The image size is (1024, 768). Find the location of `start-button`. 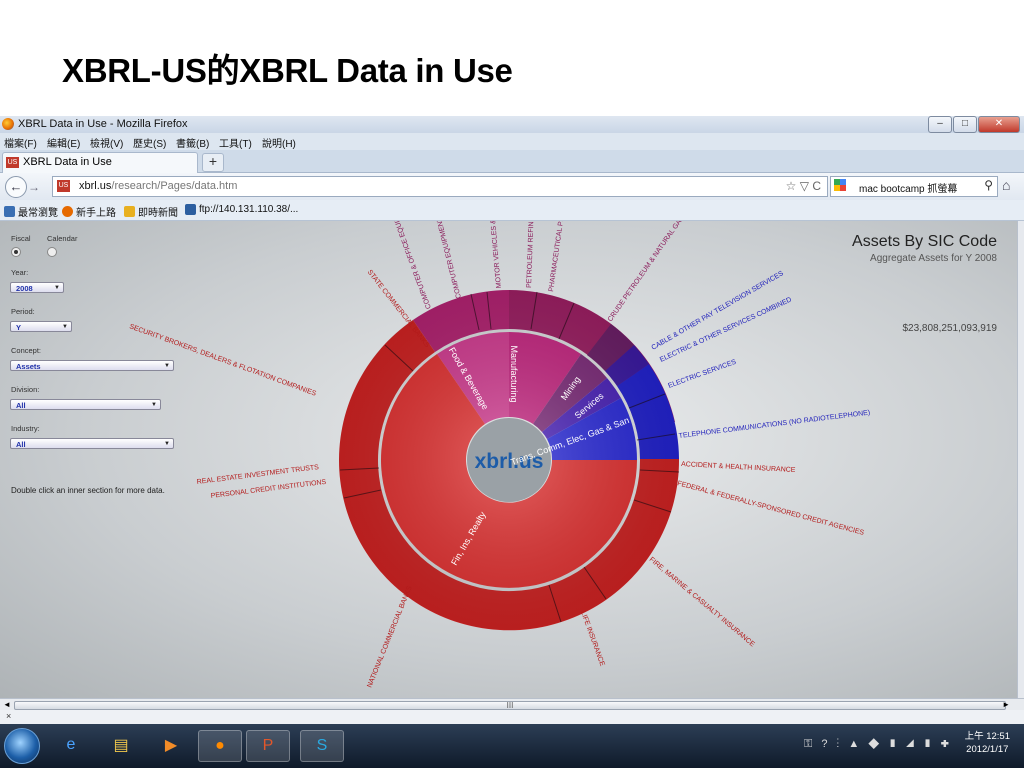

start-button is located at coordinates (22, 746).